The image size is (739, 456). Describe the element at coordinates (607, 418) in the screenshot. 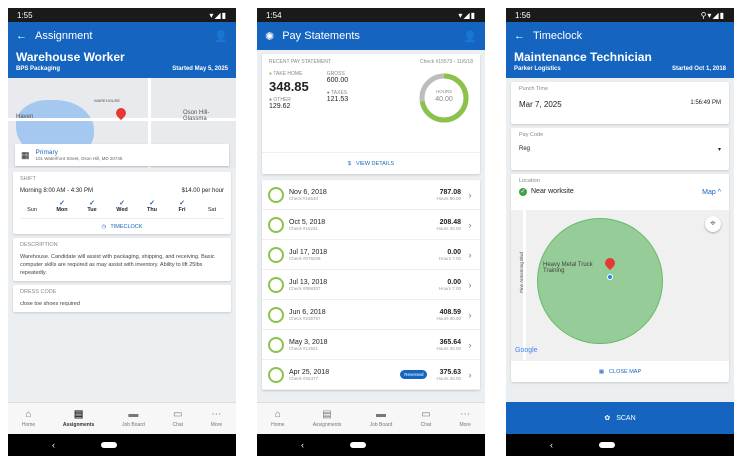

I see `aperture-icon: ✿` at that location.